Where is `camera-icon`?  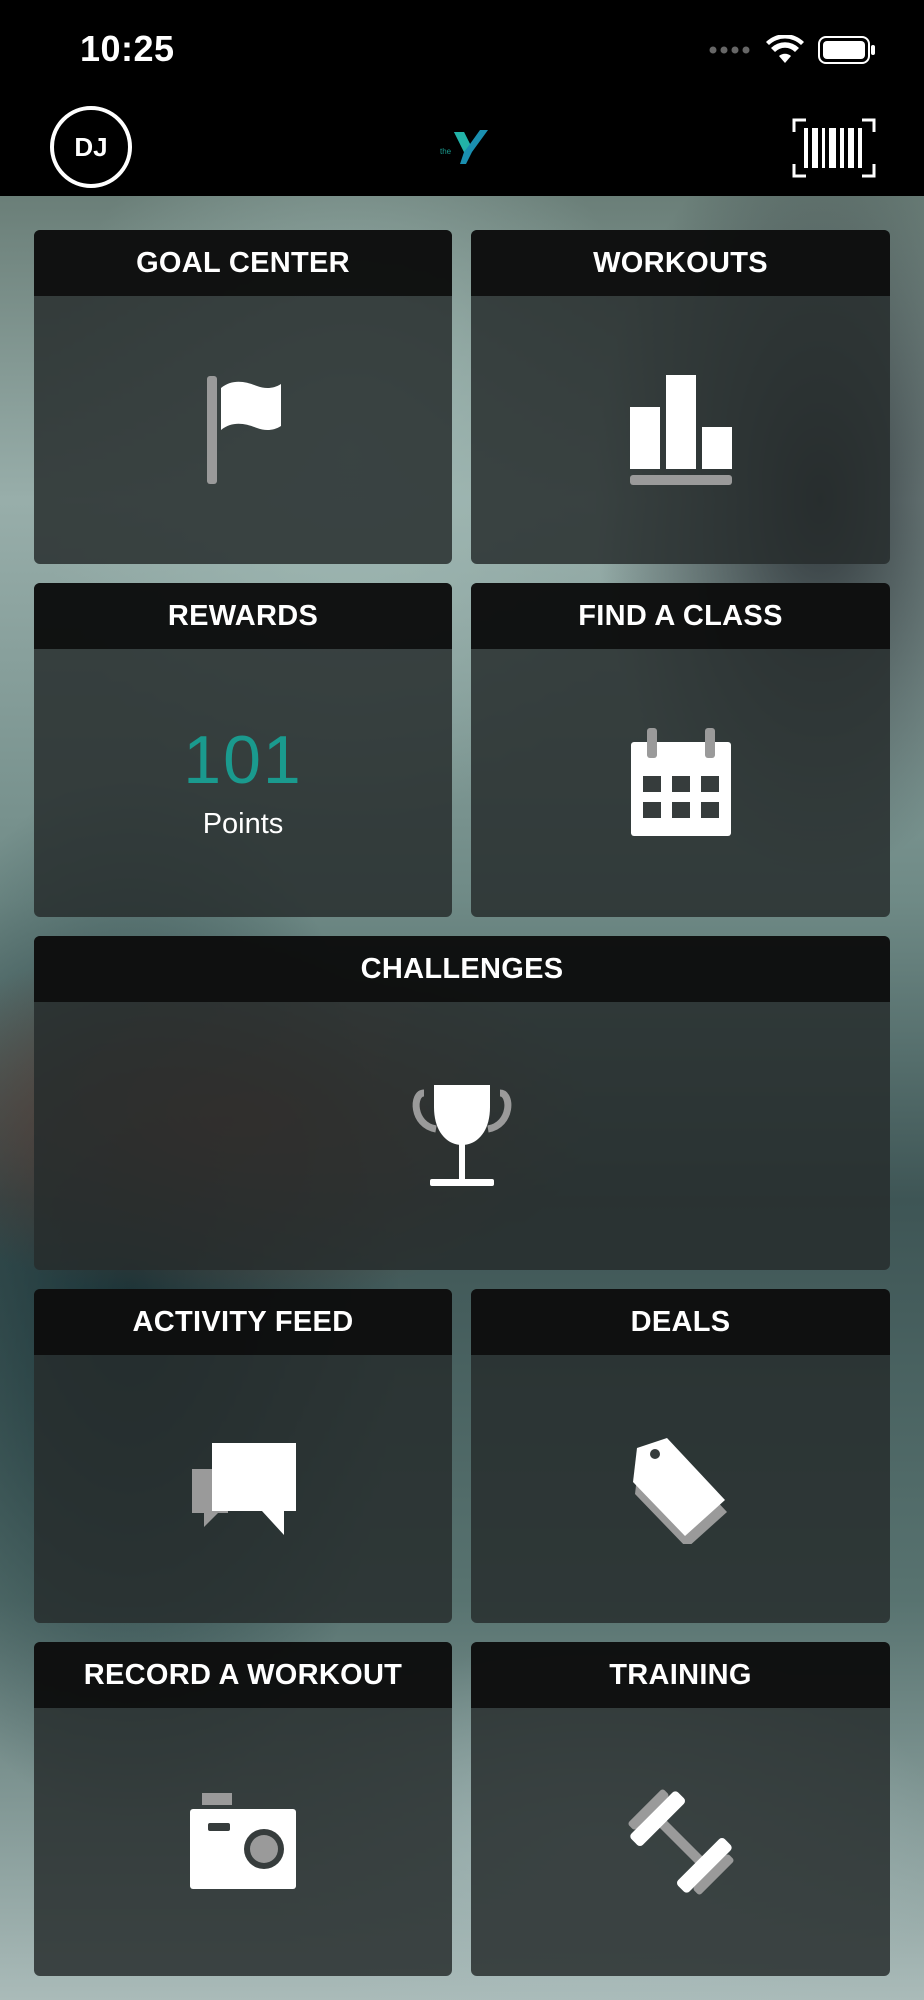 camera-icon is located at coordinates (243, 1841).